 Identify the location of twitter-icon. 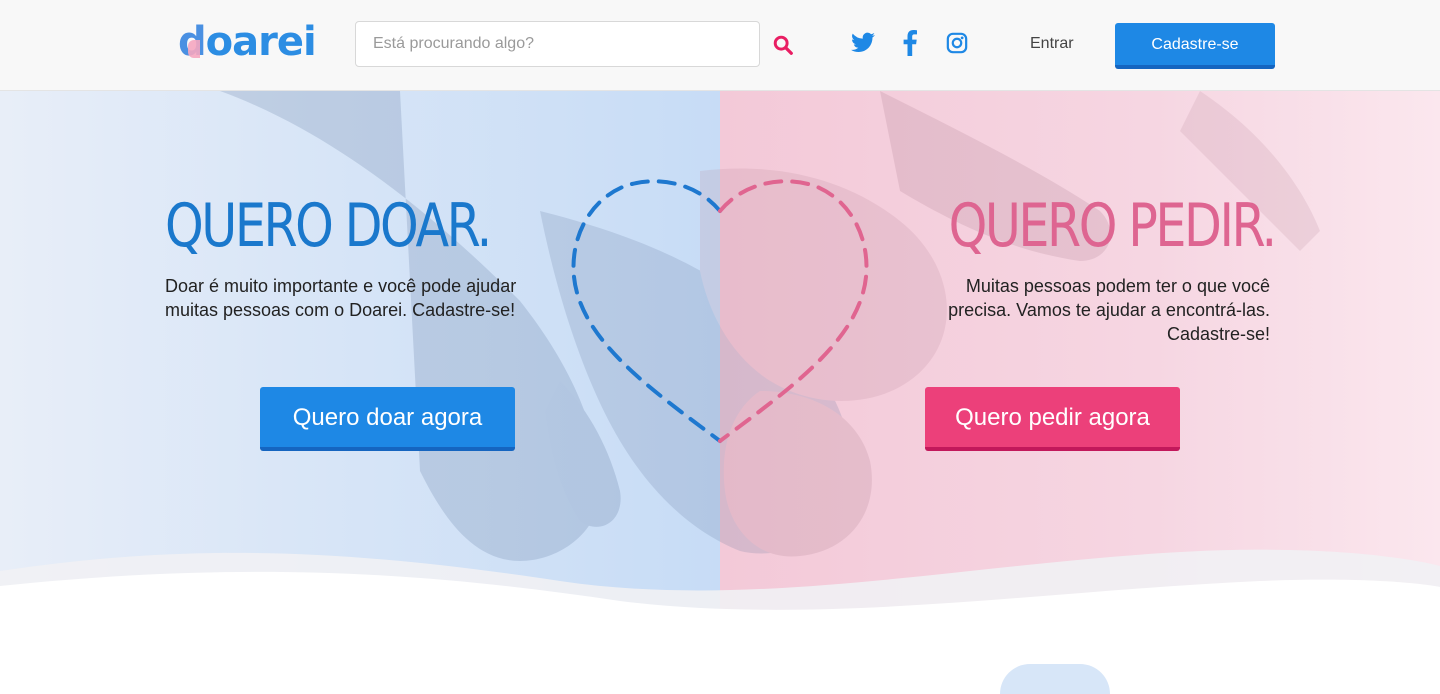
(863, 43).